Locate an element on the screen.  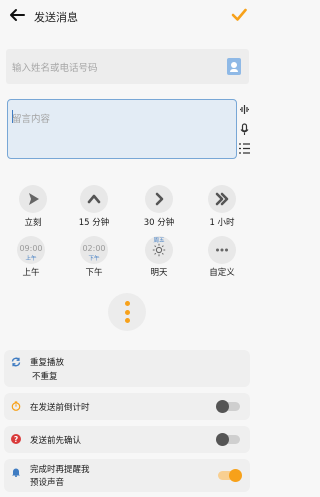
chevron-up-icon is located at coordinates (94, 199).